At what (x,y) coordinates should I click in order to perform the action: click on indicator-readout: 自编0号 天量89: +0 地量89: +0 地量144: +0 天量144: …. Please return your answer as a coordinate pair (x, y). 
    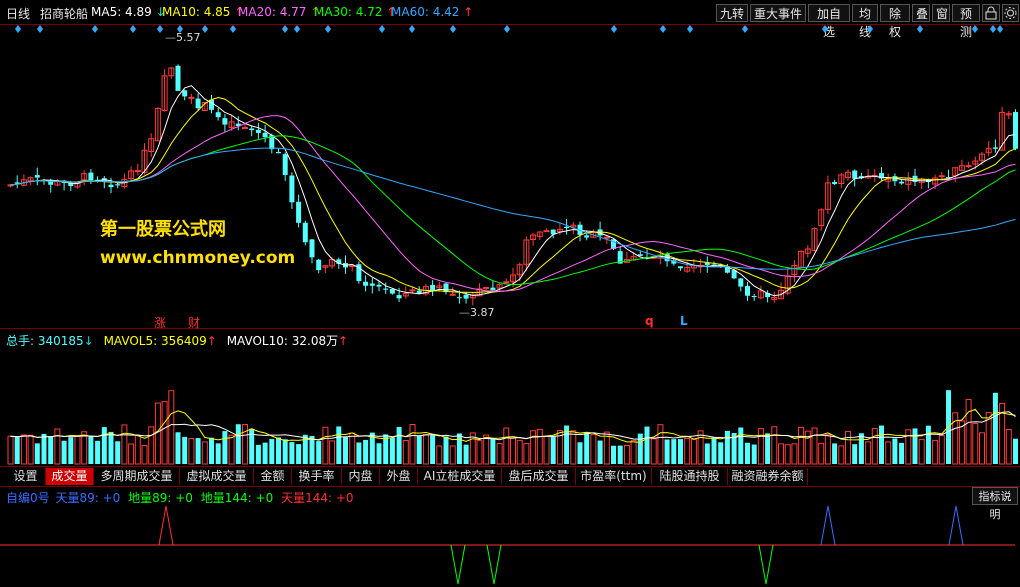
    Looking at the image, I should click on (180, 497).